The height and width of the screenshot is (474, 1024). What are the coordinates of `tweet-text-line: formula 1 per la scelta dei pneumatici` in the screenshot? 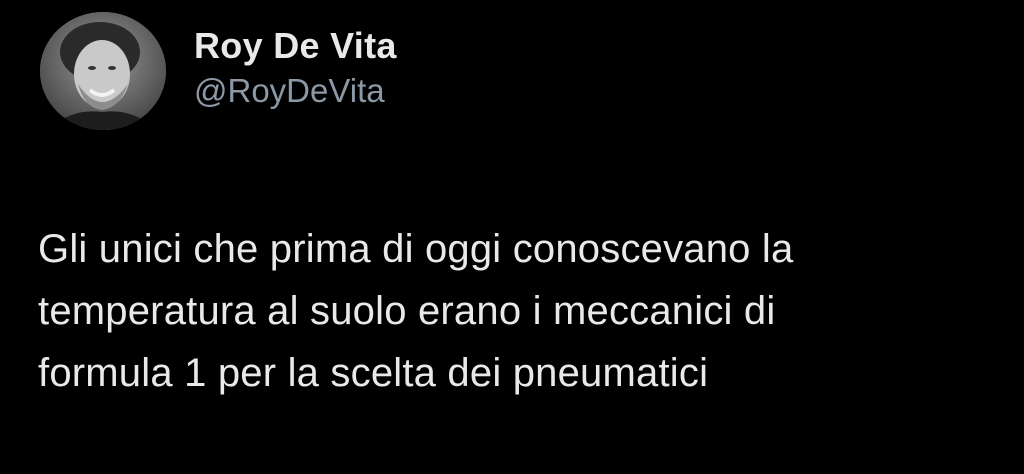 It's located at (373, 373).